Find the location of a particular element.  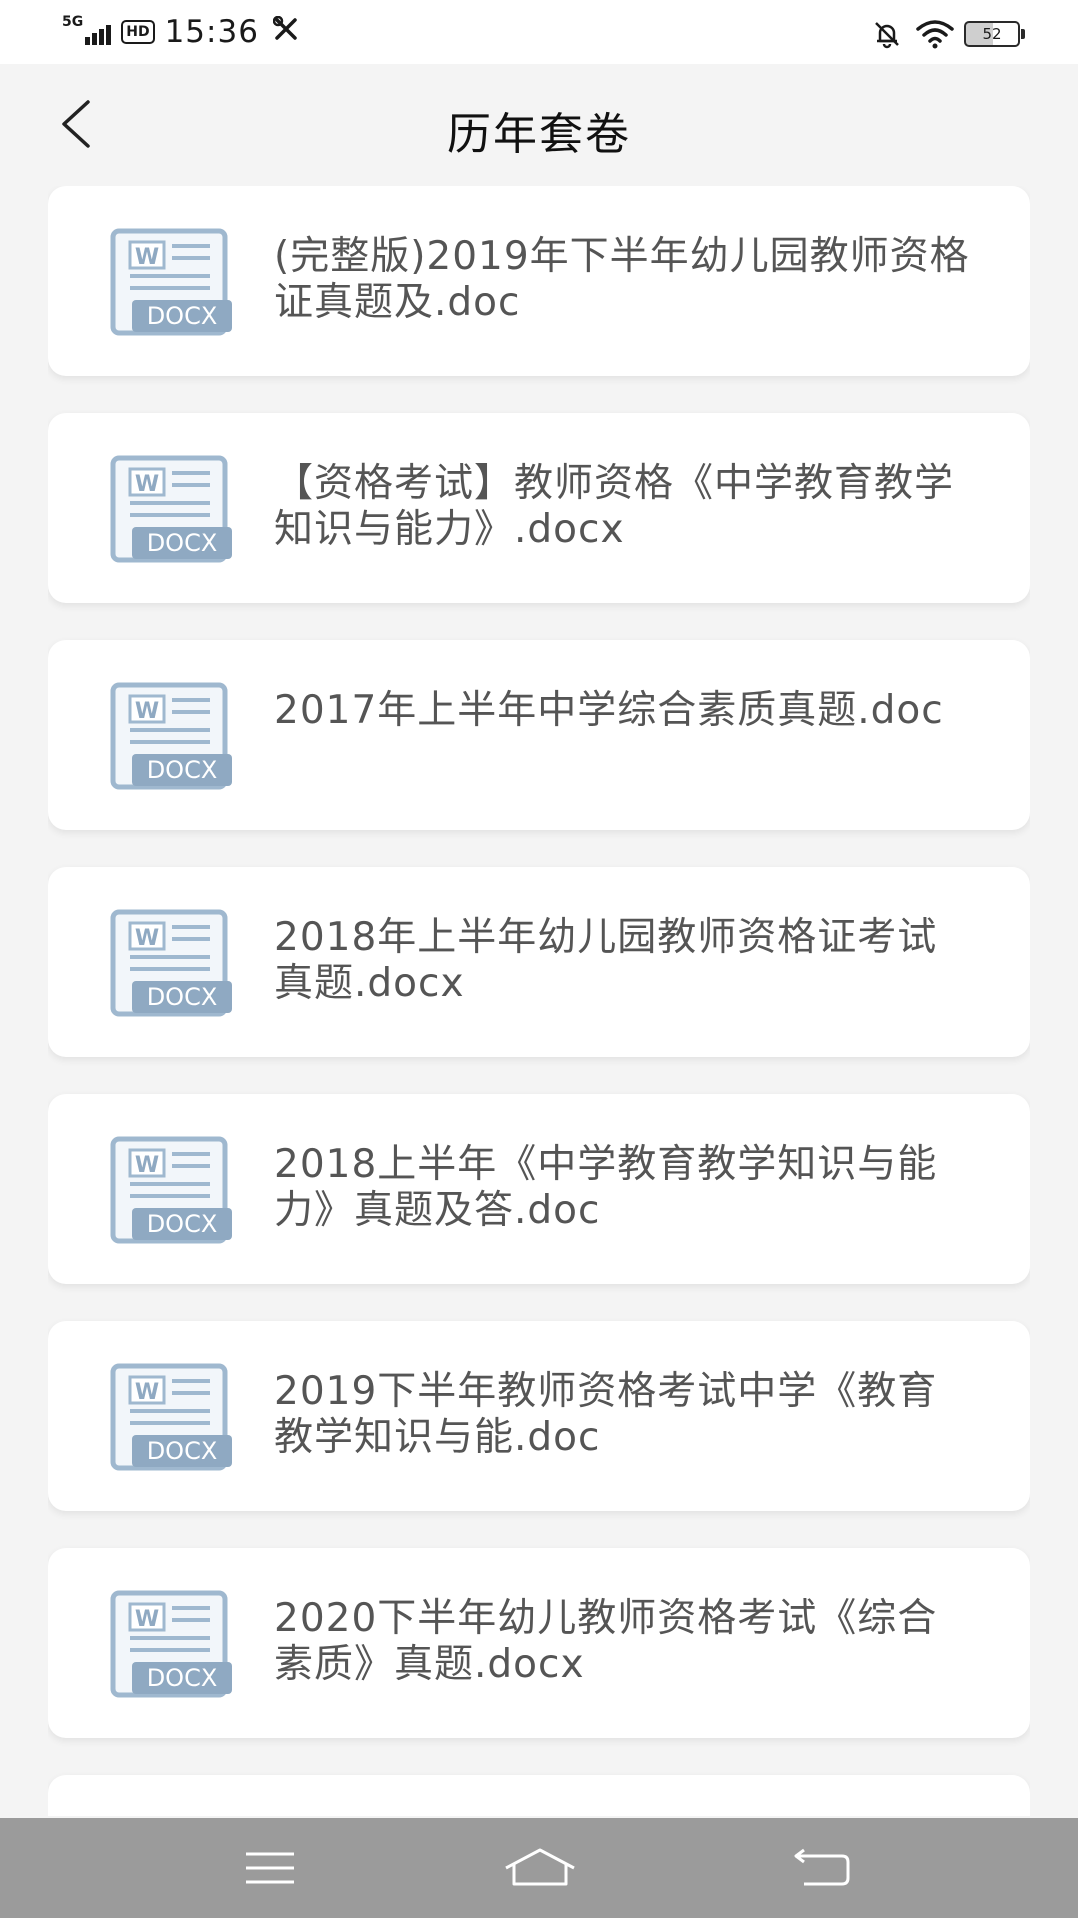

list-item: W DOCX 2018年上半年幼儿园教师资格证考试真题.docx is located at coordinates (539, 962).